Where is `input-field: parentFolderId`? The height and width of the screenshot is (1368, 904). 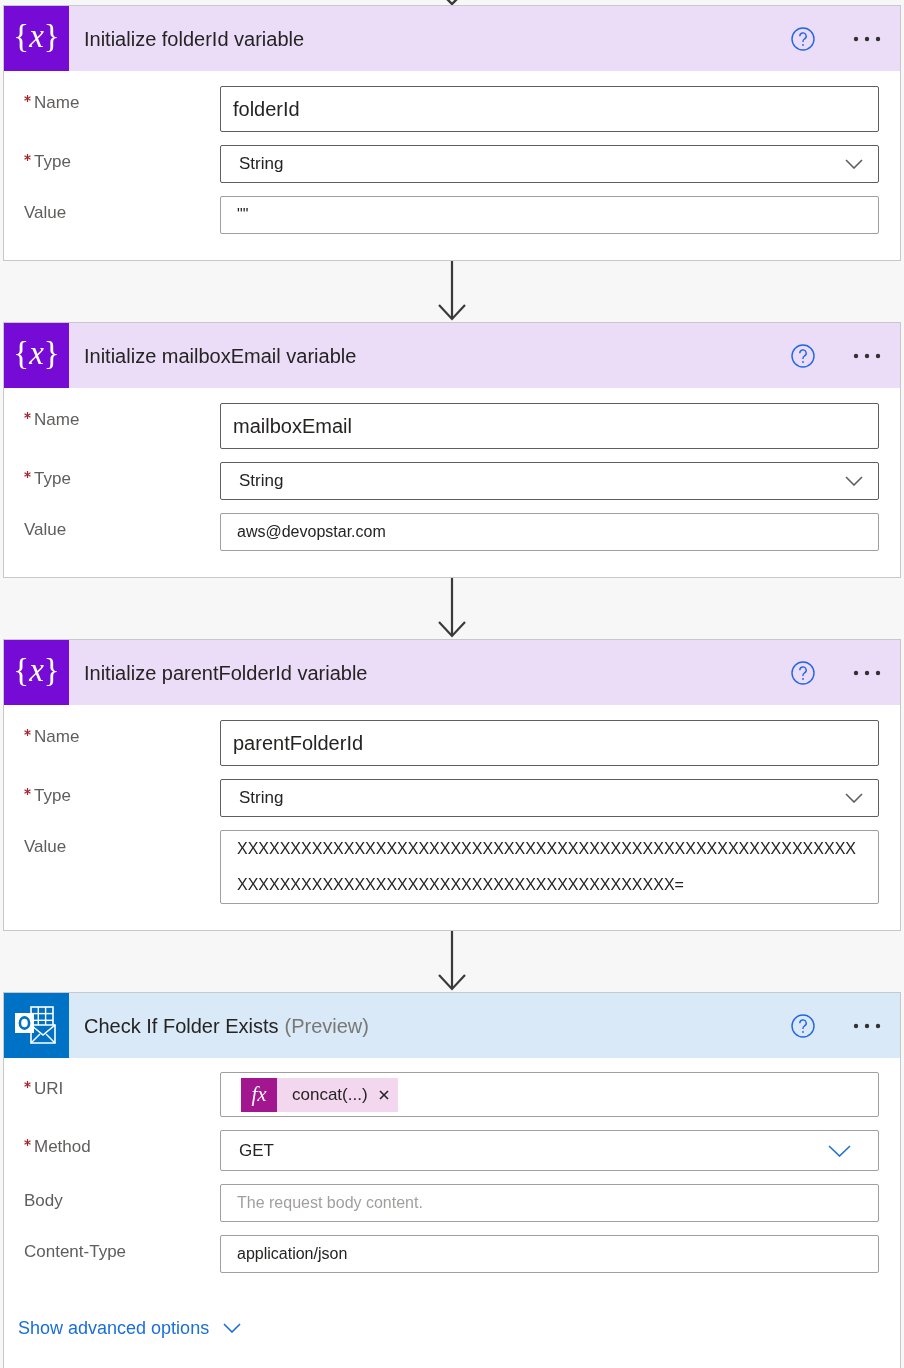 input-field: parentFolderId is located at coordinates (549, 743).